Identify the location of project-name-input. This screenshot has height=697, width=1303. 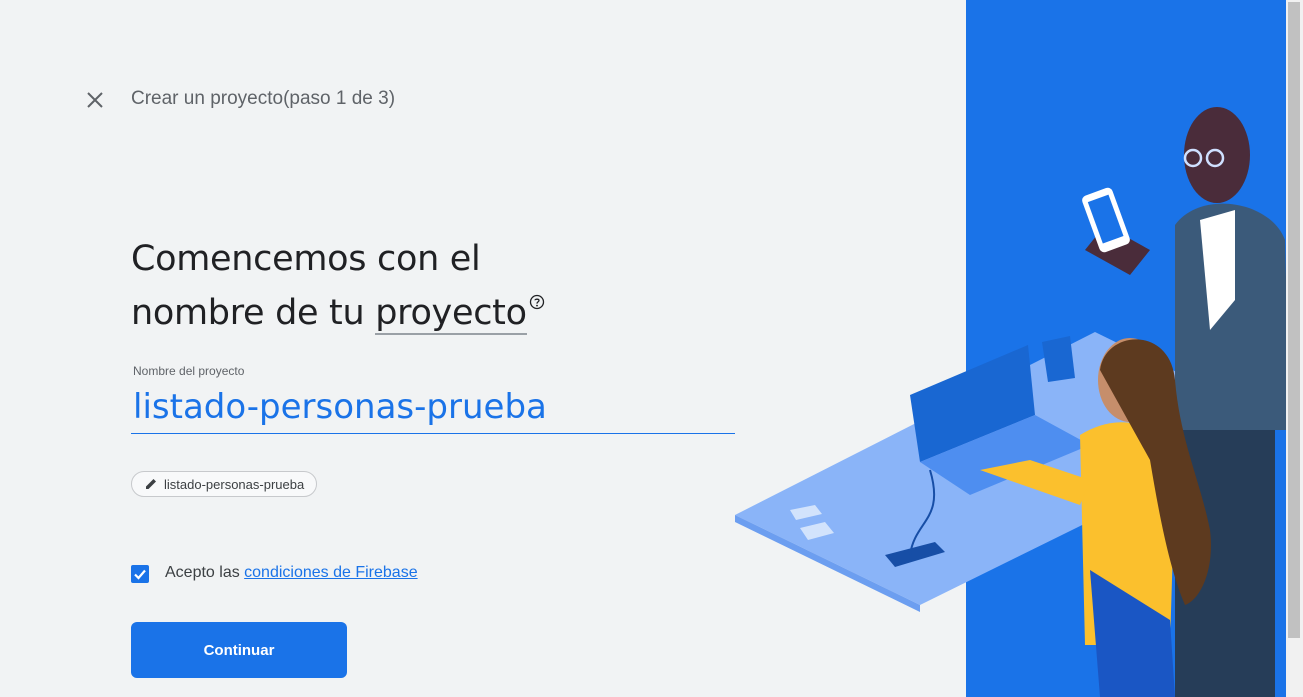
(433, 407).